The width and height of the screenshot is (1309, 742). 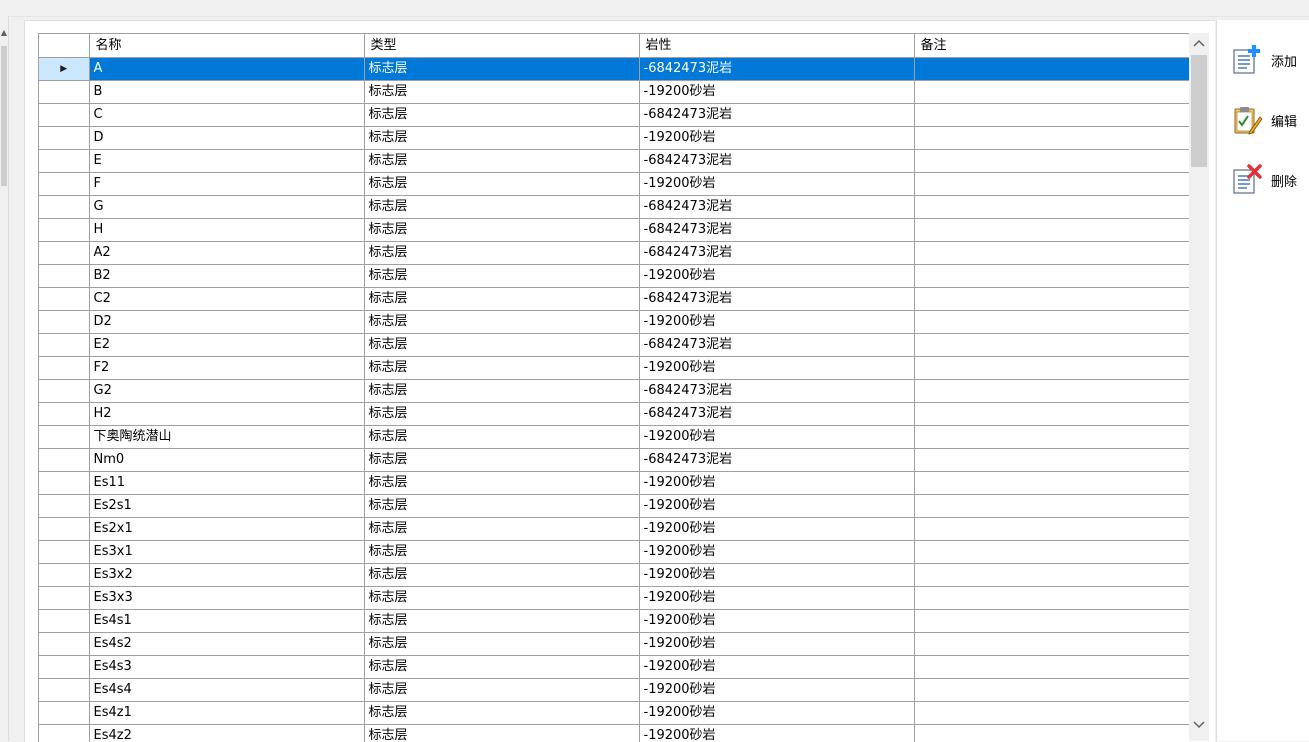 I want to click on column-header-lithology: 岩性, so click(x=776, y=46).